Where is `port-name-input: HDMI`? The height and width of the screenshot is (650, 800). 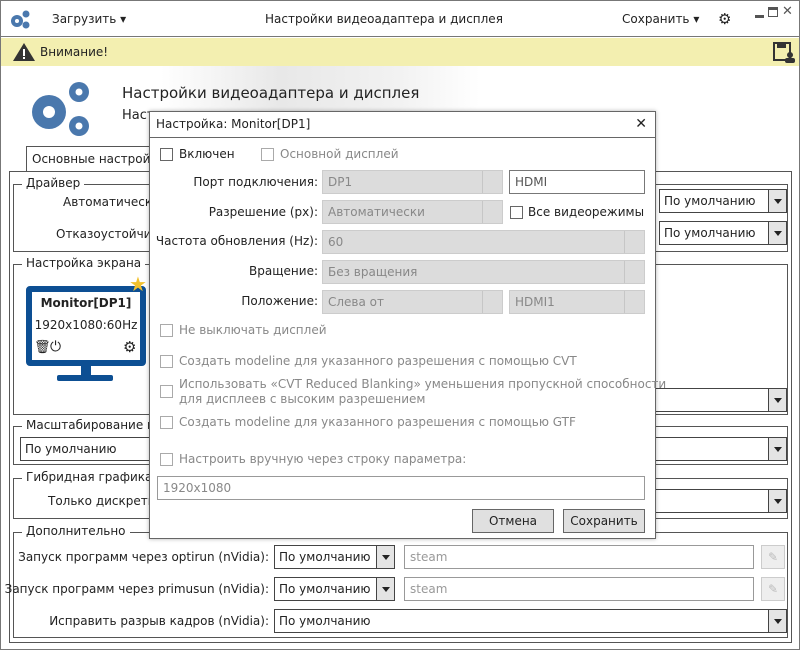
port-name-input: HDMI is located at coordinates (577, 182).